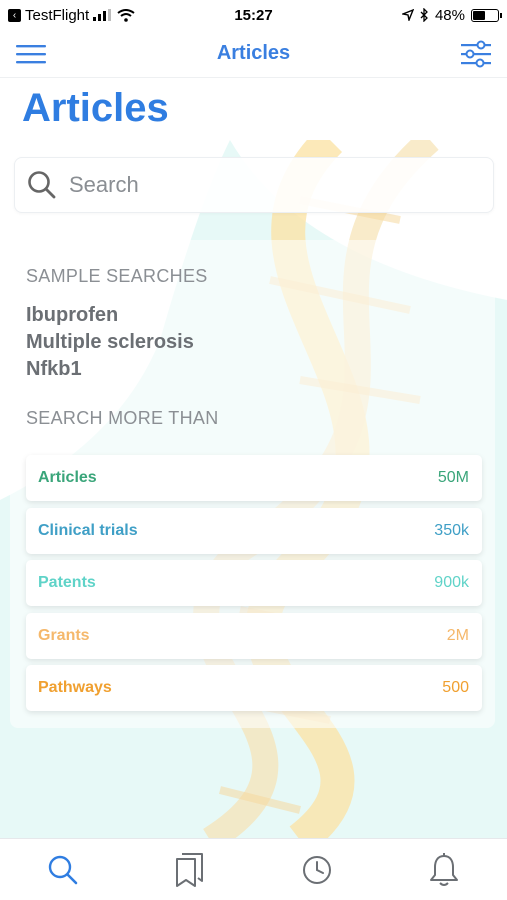 The image size is (507, 900). I want to click on tab-search, so click(63, 870).